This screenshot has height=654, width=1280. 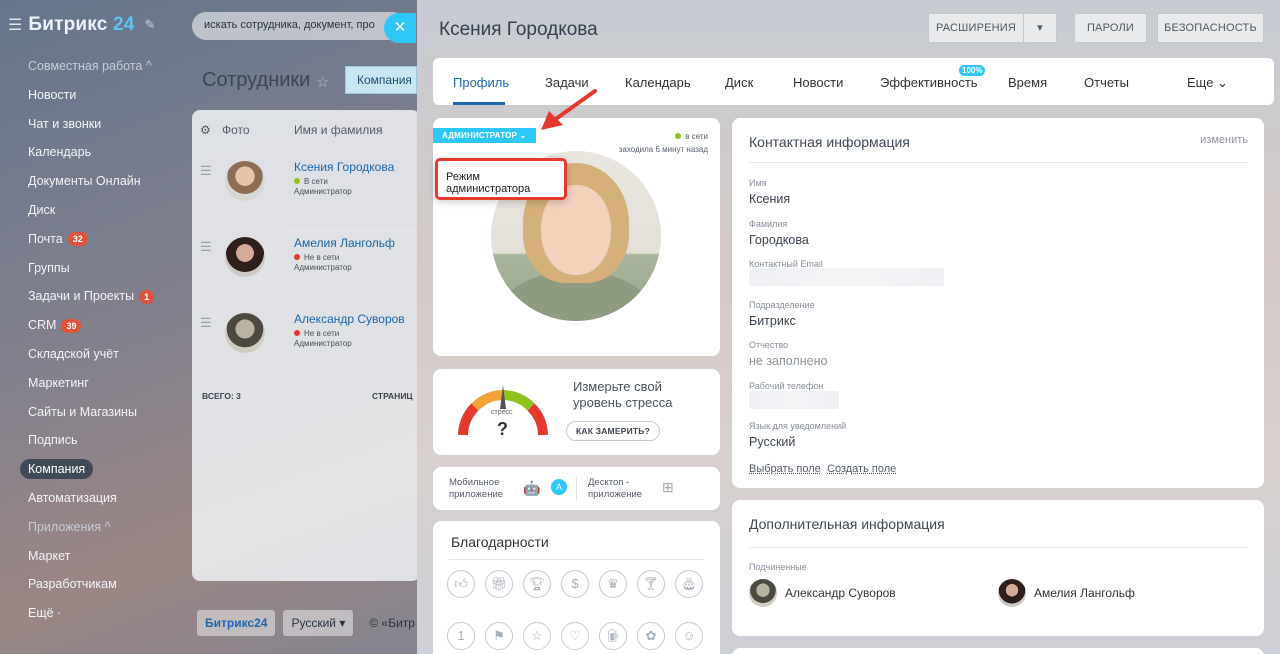 I want to click on next-card, so click(x=998, y=651).